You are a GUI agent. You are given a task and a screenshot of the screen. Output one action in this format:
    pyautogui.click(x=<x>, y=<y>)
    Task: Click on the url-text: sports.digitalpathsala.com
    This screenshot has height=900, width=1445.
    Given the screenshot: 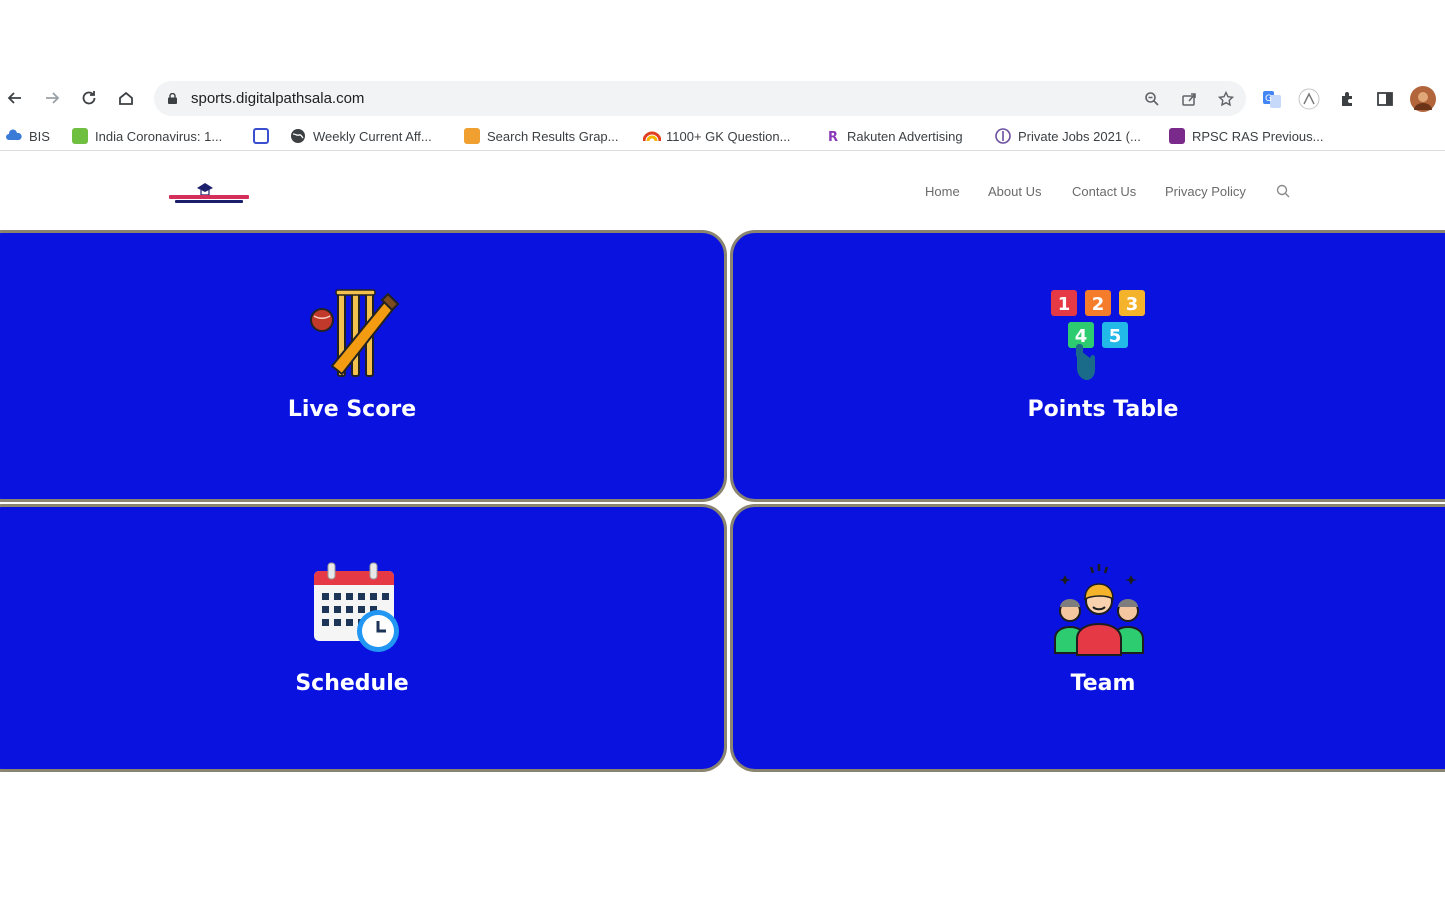 What is the action you would take?
    pyautogui.click(x=278, y=98)
    